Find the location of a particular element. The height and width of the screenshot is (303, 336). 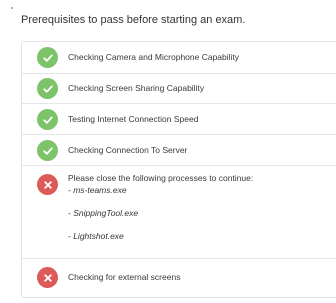

process-item: - Lightshot.exe is located at coordinates (96, 236).